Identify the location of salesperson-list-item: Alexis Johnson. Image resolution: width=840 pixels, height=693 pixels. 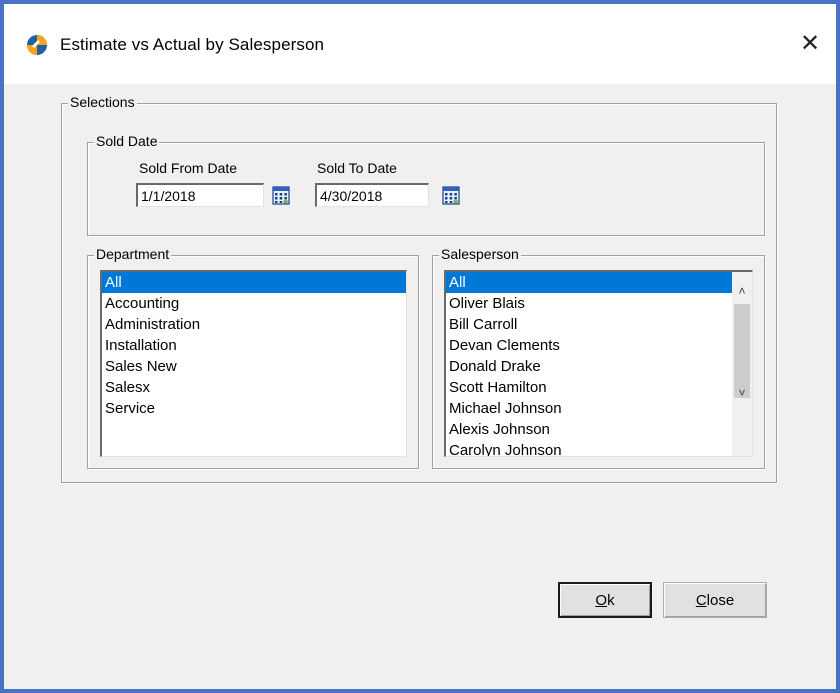
(599, 429).